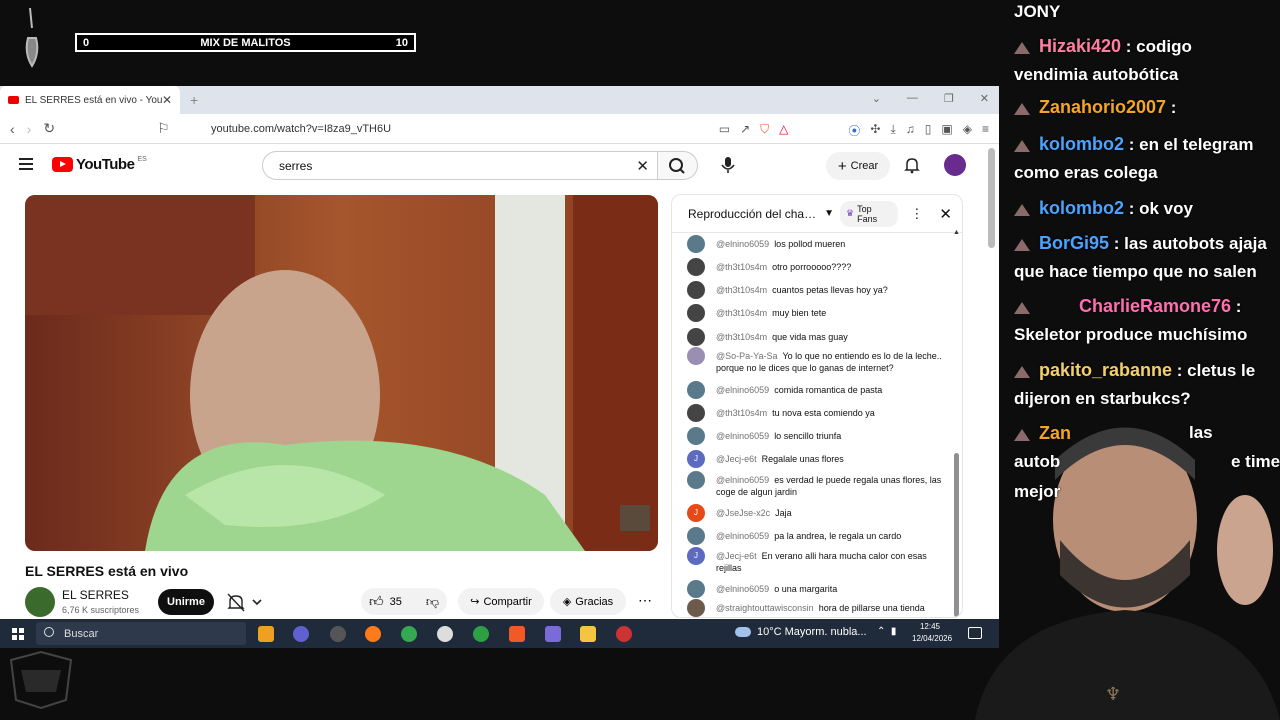 The height and width of the screenshot is (720, 1280). I want to click on xbox-icon, so click(481, 634).